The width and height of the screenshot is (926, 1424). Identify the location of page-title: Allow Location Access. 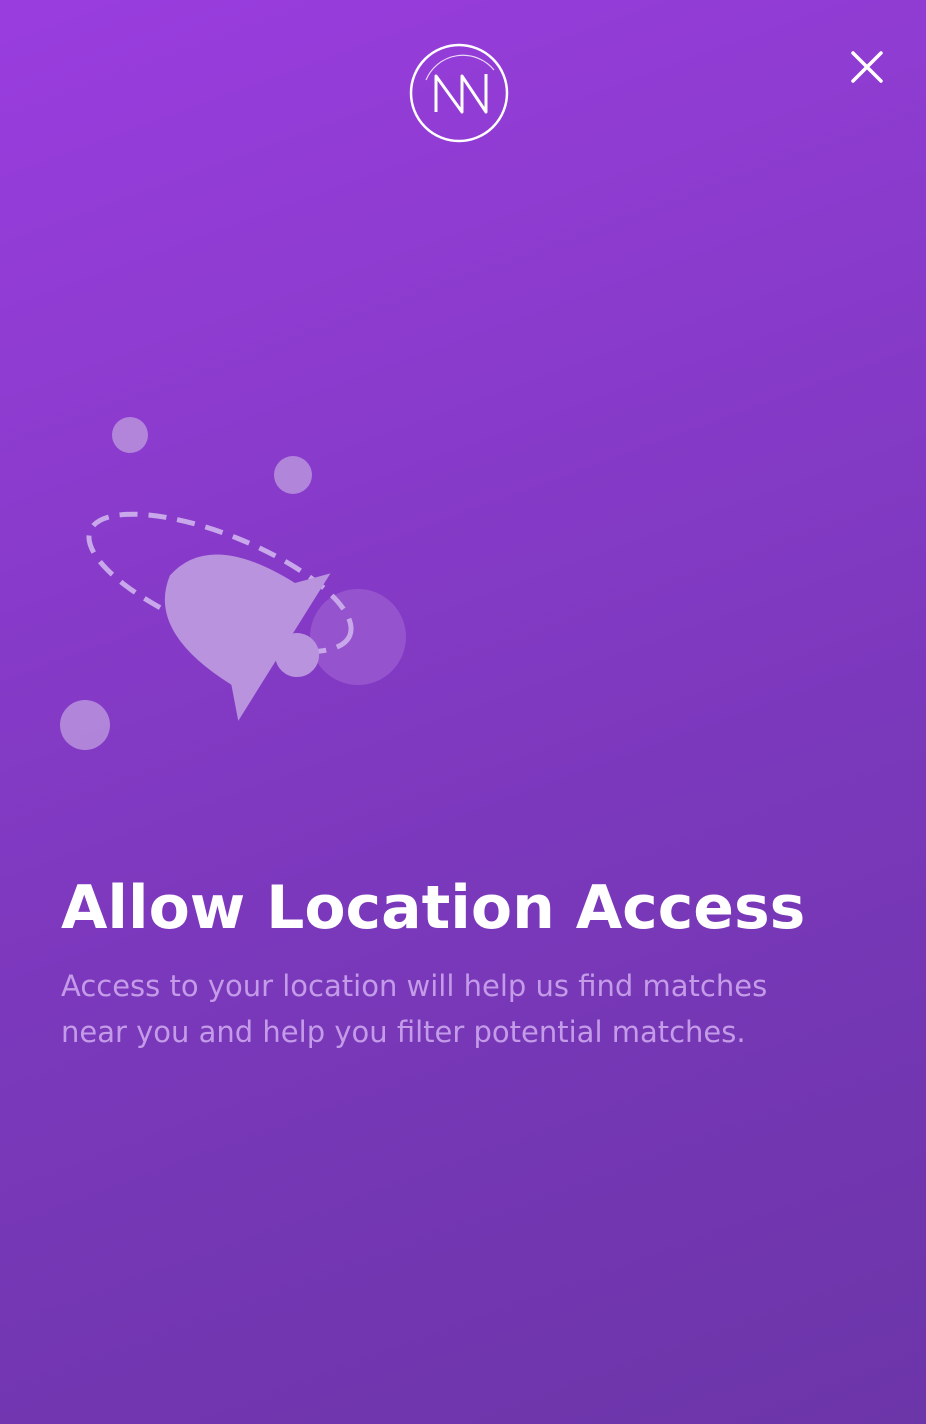
(433, 908).